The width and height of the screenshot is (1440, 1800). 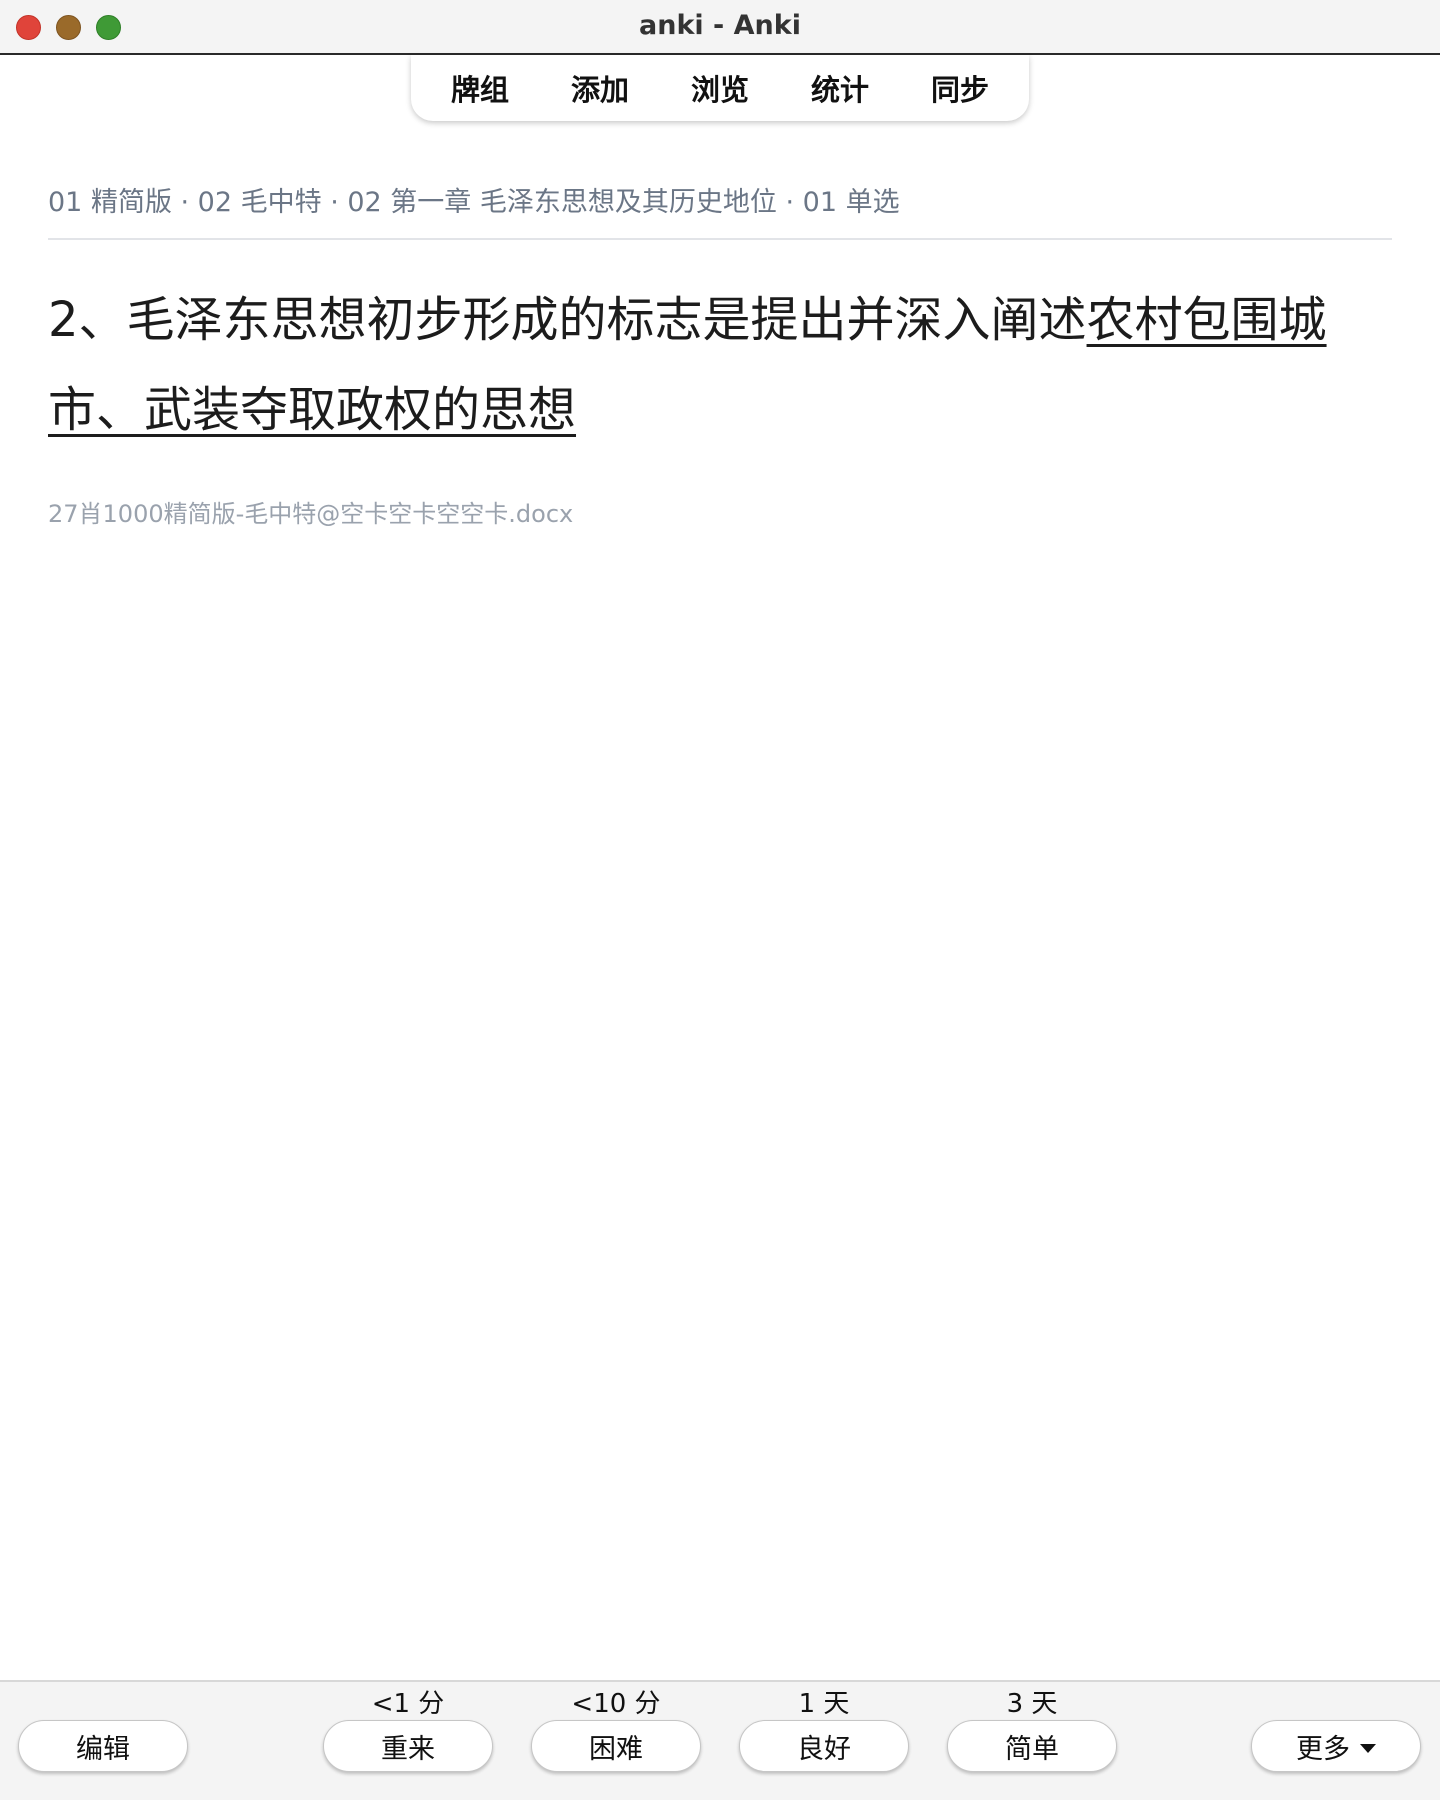 I want to click on toolbar-sync-link: 同步, so click(x=960, y=88).